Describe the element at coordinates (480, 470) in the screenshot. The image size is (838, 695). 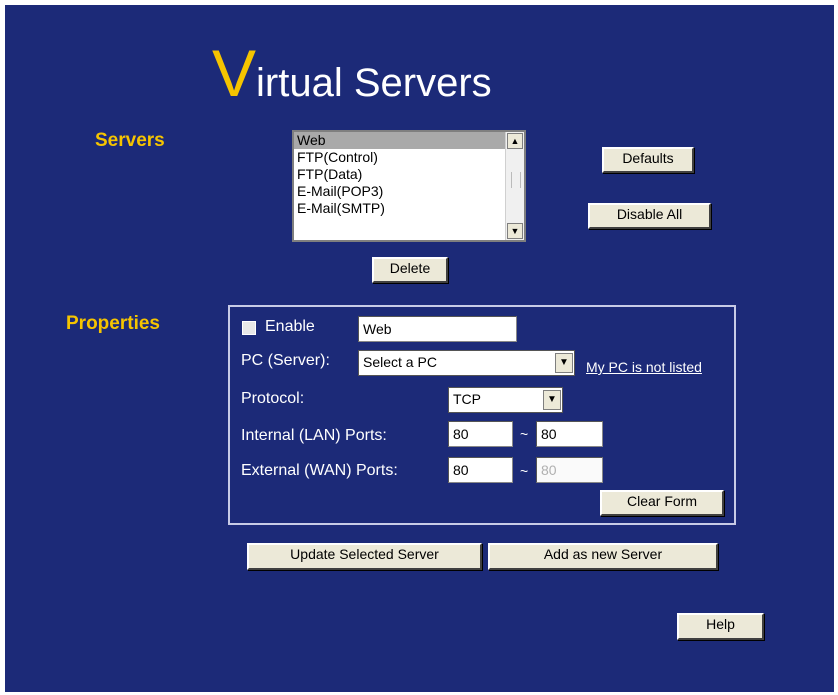
I see `external-port-from-input: 80` at that location.